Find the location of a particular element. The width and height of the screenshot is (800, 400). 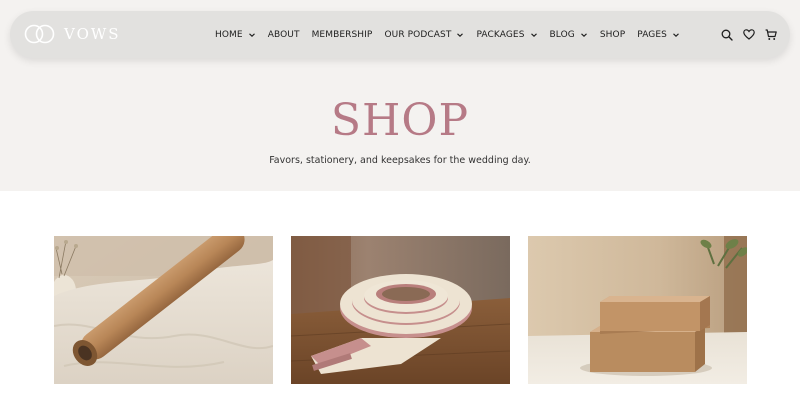

nav-item-our-podcast: OUR PODCAST is located at coordinates (424, 35).